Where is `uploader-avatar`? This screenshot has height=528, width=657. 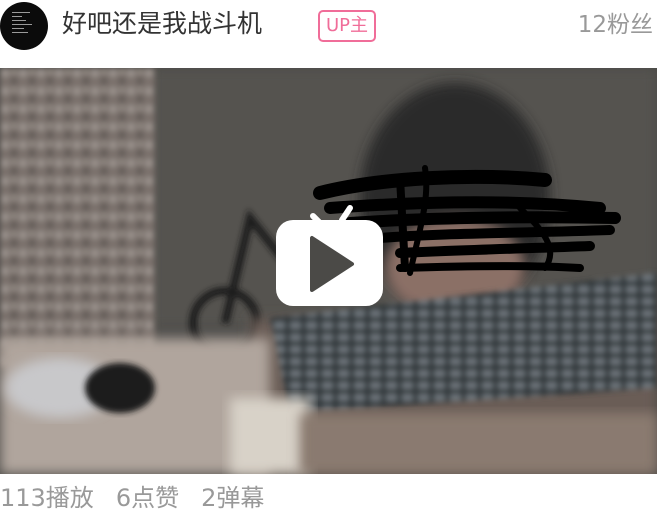 uploader-avatar is located at coordinates (24, 26).